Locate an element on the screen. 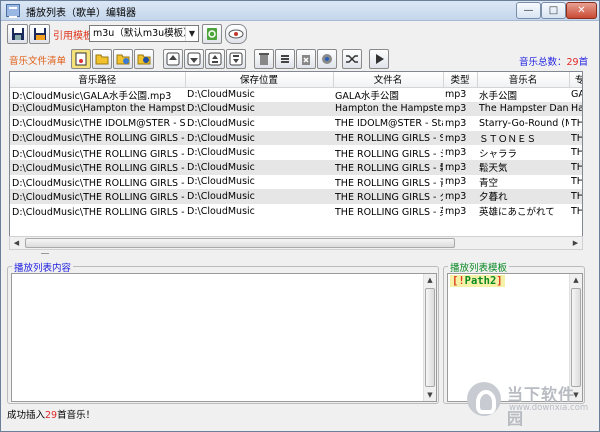  table-header-row: 音乐路径 保存位置 文件名 类型 音乐名 专 is located at coordinates (296, 80).